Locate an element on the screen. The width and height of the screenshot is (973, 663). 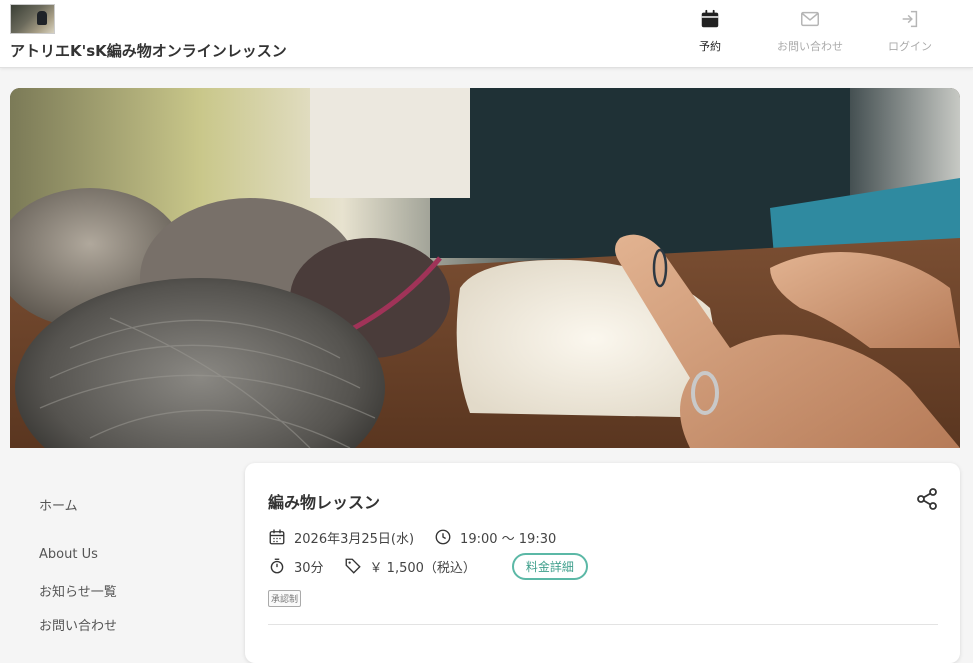
card-divider is located at coordinates (603, 624).